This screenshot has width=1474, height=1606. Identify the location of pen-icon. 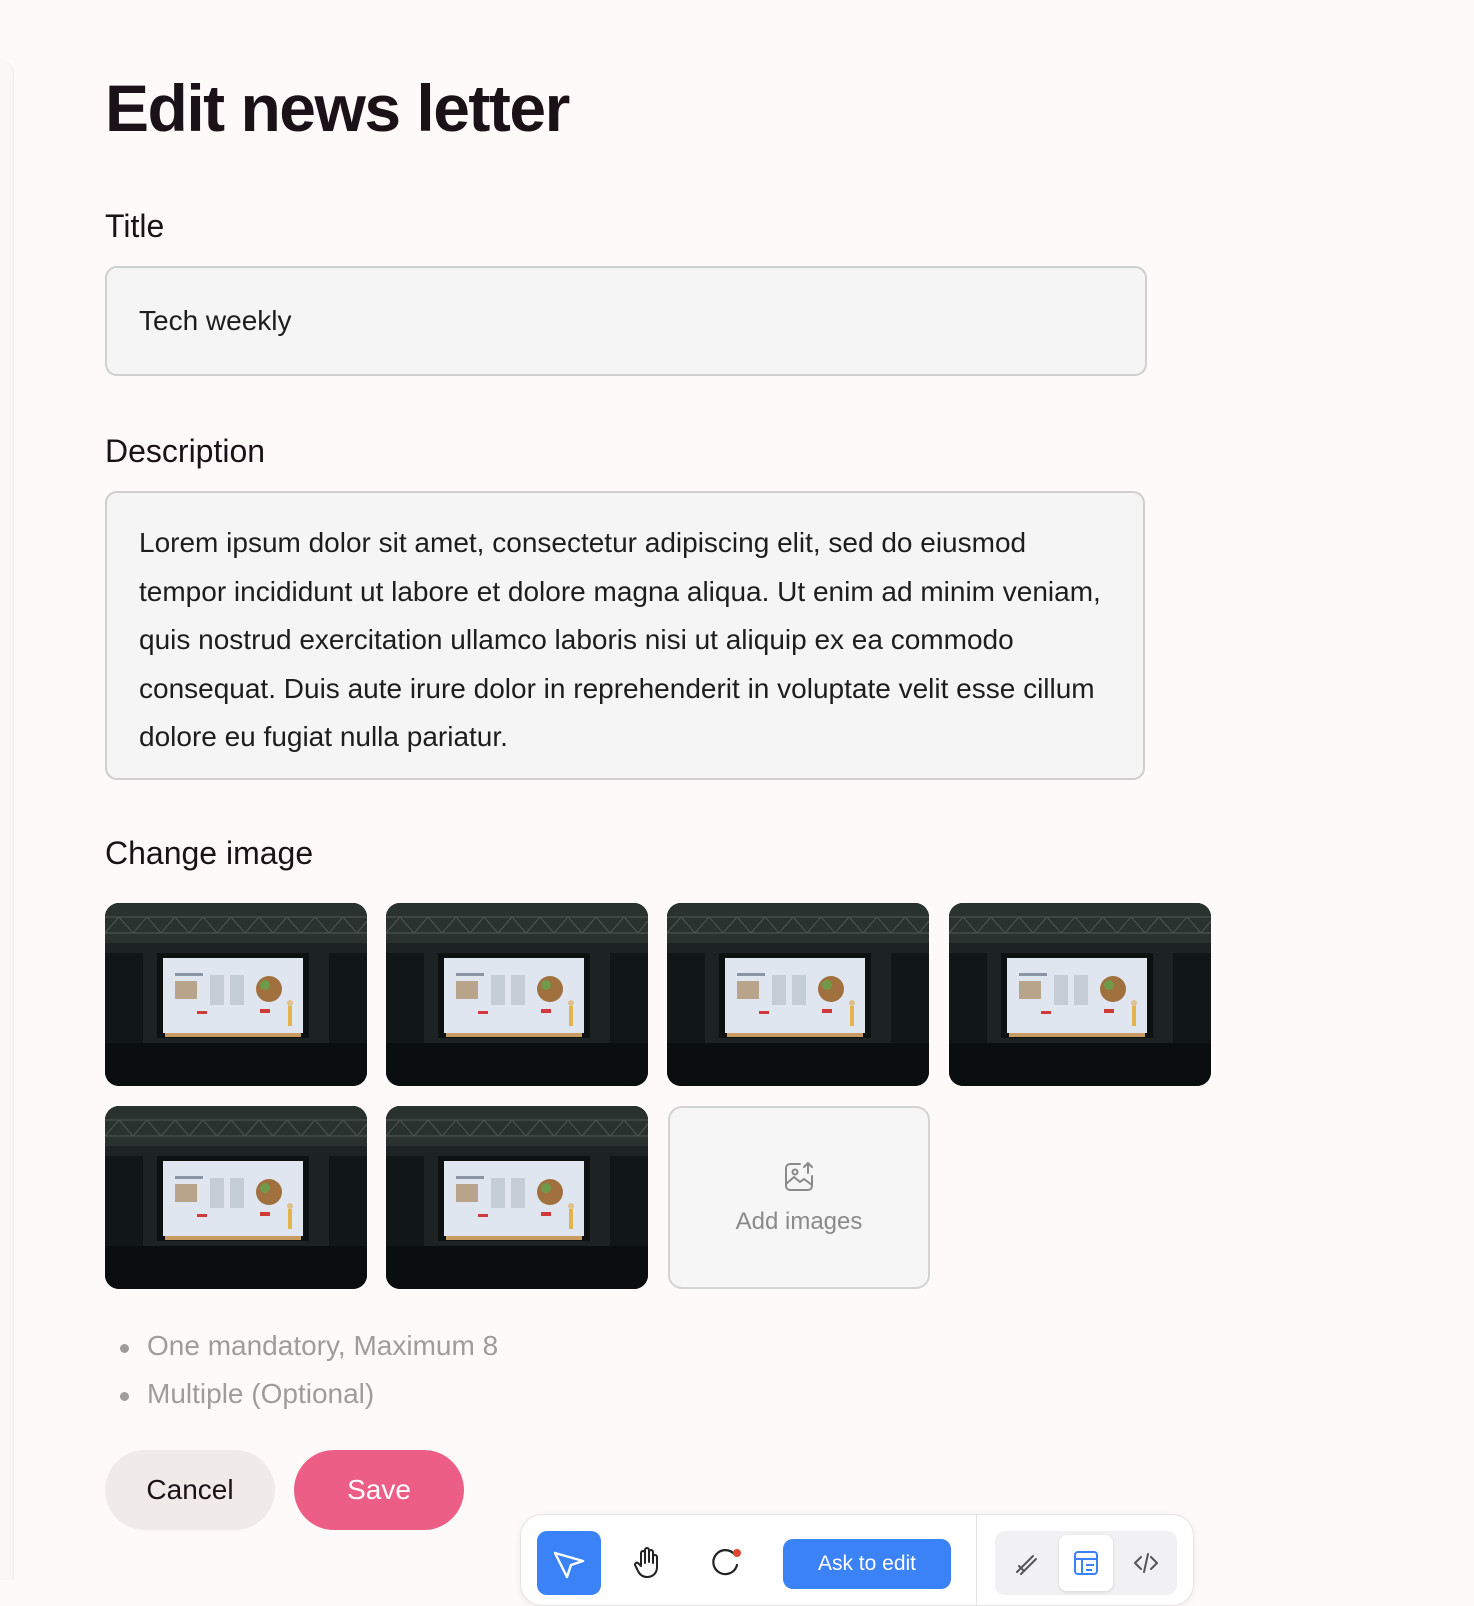
(1026, 1565).